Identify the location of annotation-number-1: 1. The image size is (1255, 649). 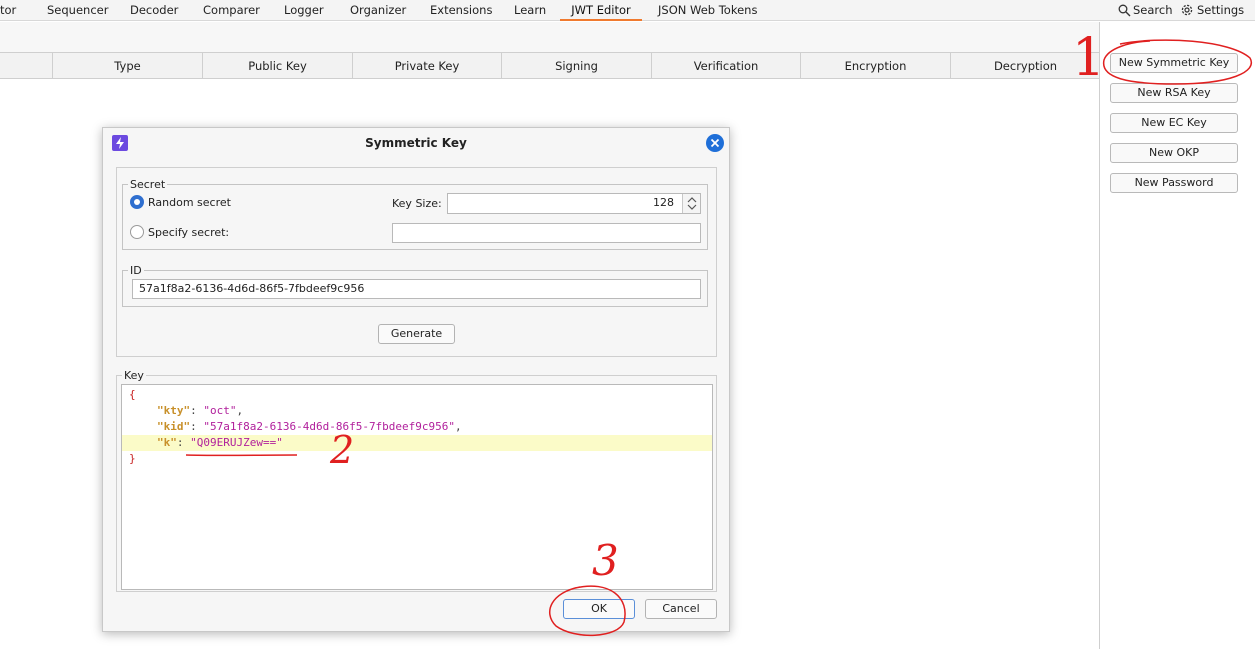
(1089, 58).